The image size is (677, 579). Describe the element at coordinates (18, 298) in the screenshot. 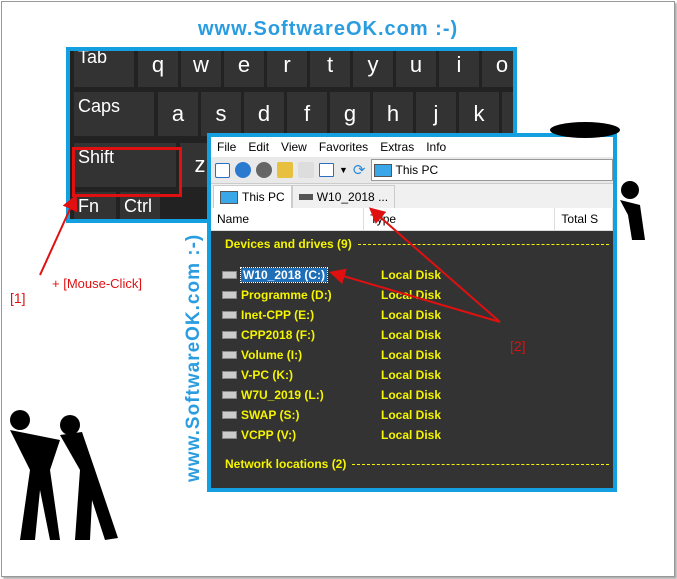

I see `label-1: [1]` at that location.